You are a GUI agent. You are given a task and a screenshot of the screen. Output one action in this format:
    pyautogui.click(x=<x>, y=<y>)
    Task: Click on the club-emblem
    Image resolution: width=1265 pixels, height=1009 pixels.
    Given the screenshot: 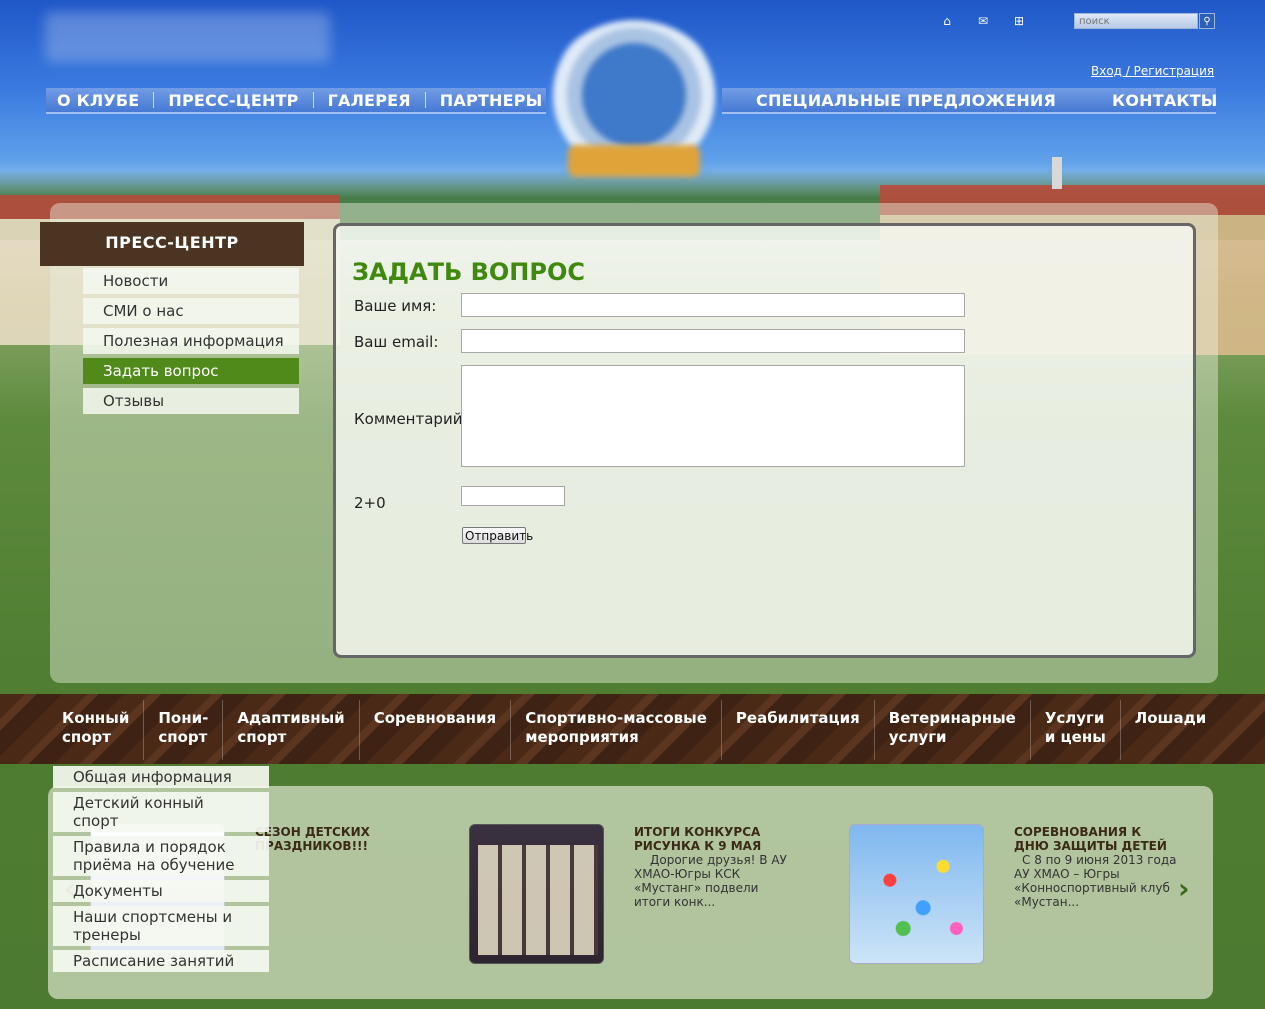 What is the action you would take?
    pyautogui.click(x=634, y=102)
    